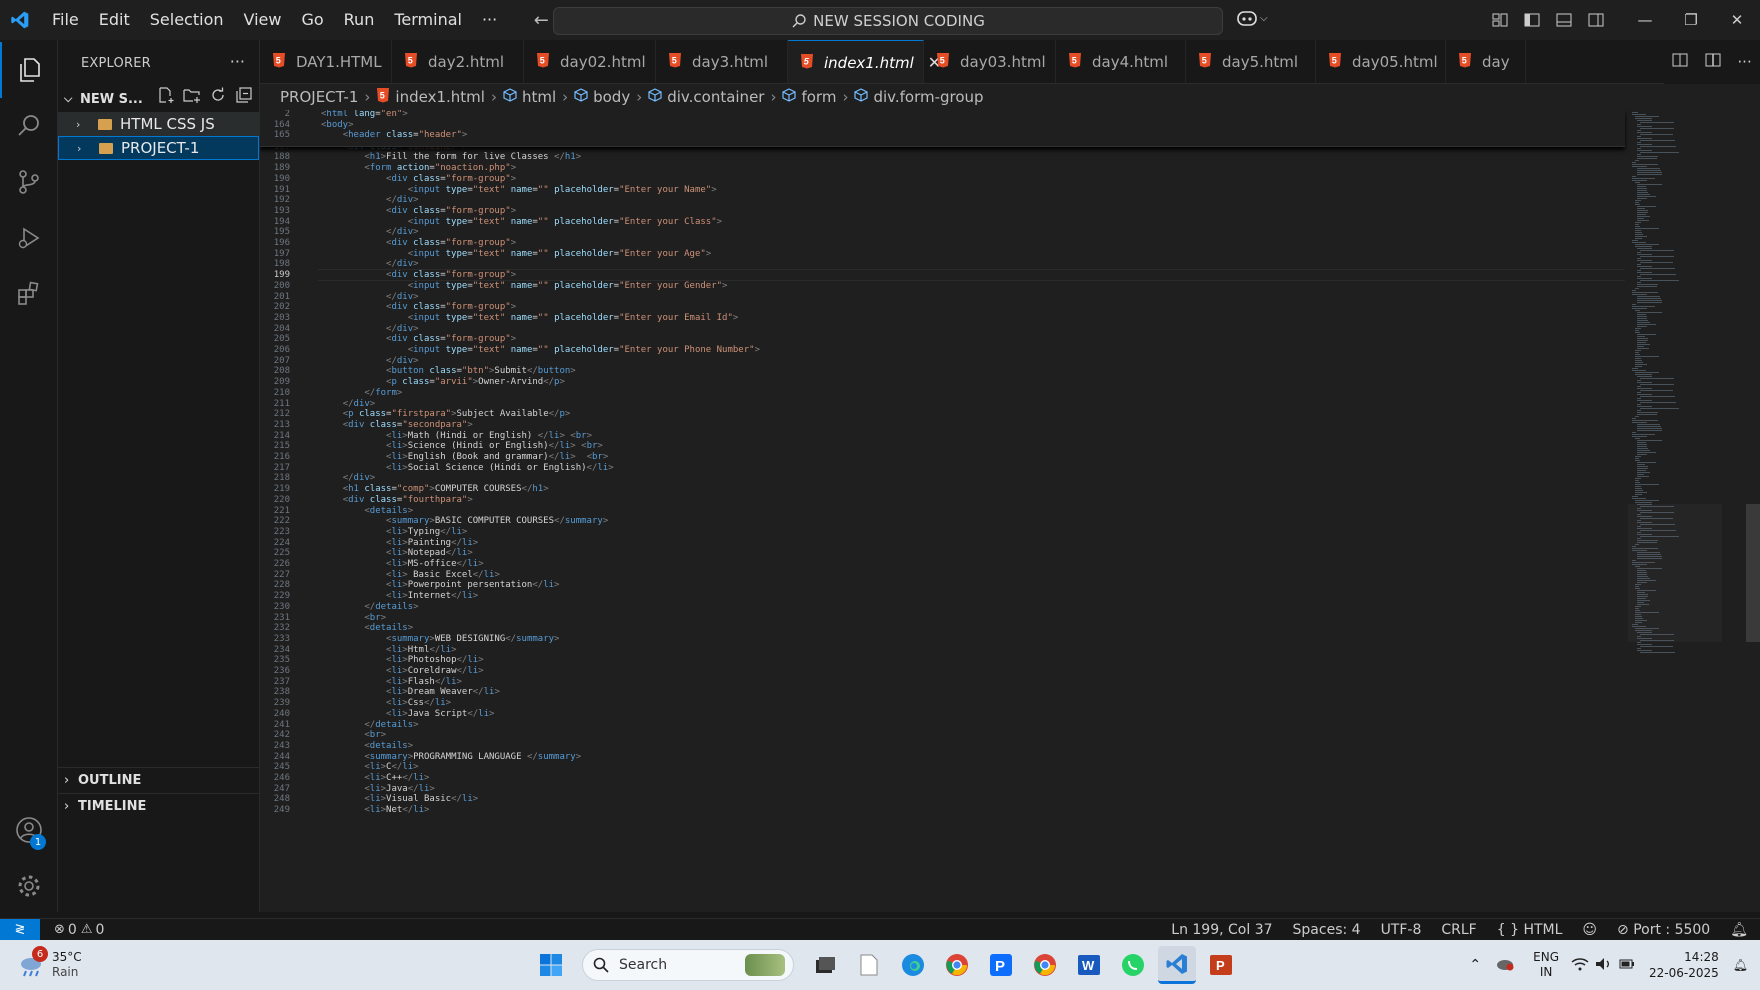  What do you see at coordinates (158, 148) in the screenshot?
I see `folder-row-project-1: › PROJECT-1` at bounding box center [158, 148].